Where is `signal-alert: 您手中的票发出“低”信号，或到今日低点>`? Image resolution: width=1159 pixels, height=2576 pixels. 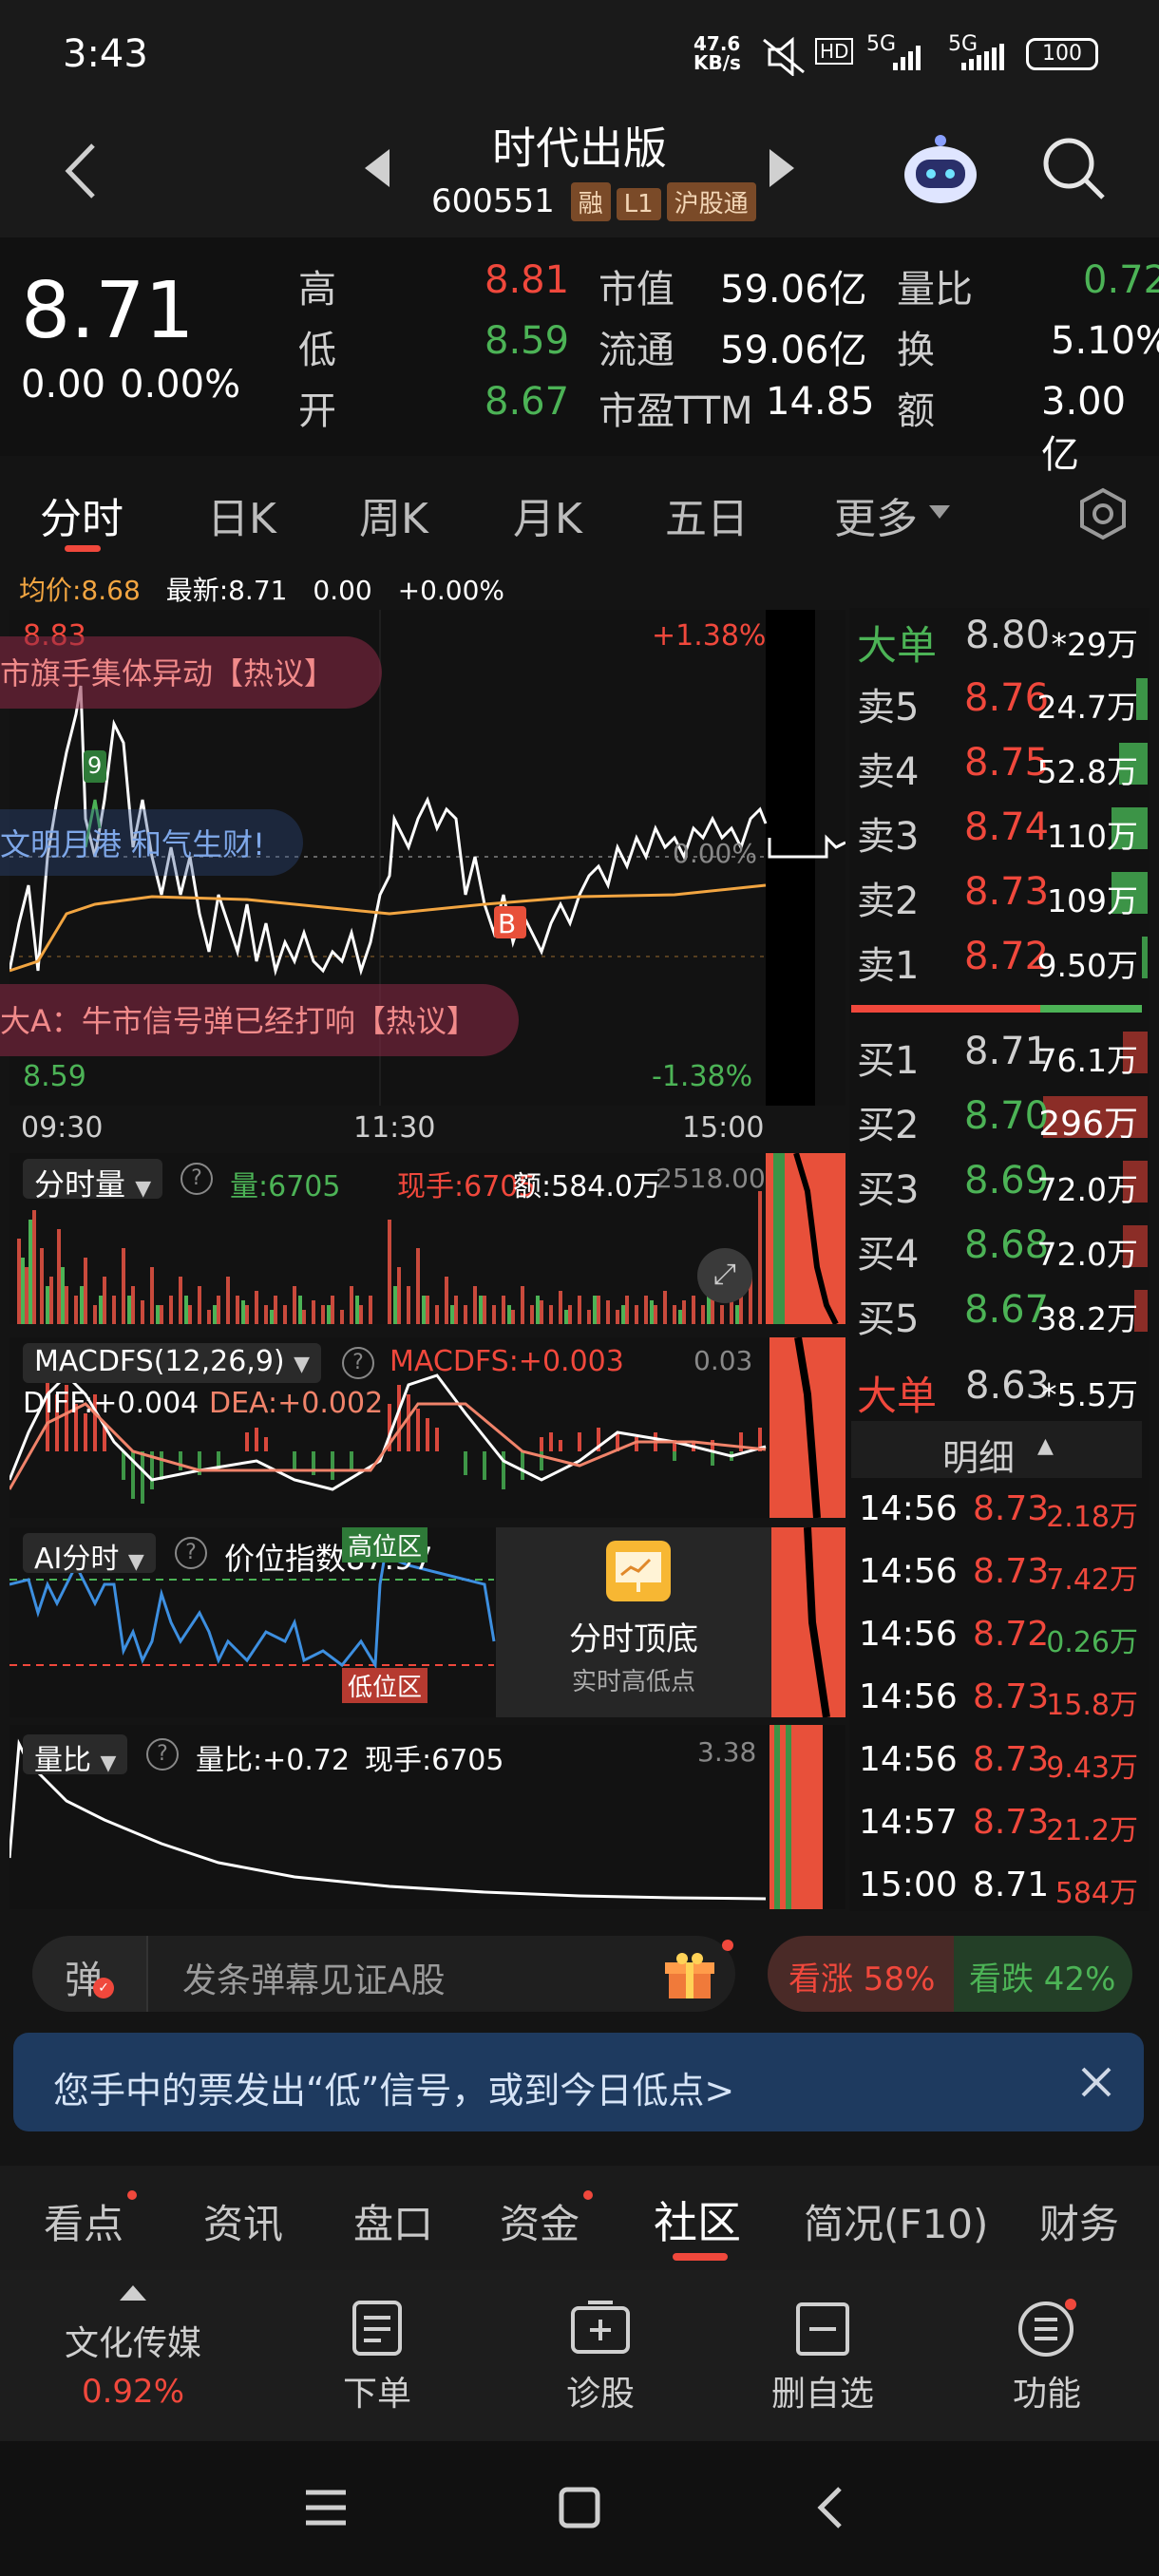
signal-alert: 您手中的票发出“低”信号，或到今日低点> is located at coordinates (578, 2082).